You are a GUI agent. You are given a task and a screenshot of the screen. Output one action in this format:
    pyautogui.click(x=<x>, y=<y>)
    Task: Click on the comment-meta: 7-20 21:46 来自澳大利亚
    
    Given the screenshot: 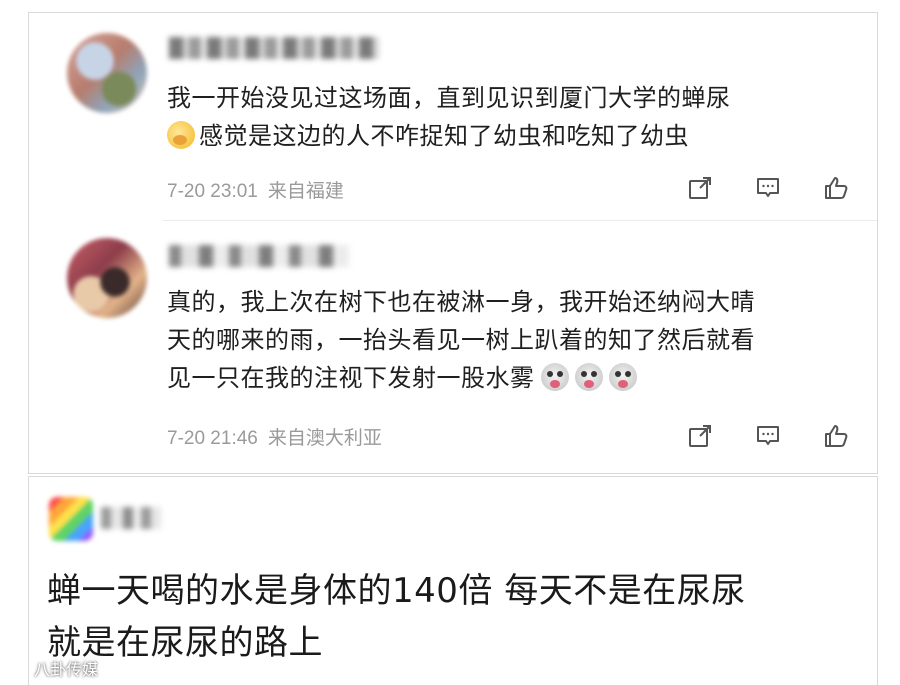 What is the action you would take?
    pyautogui.click(x=274, y=436)
    